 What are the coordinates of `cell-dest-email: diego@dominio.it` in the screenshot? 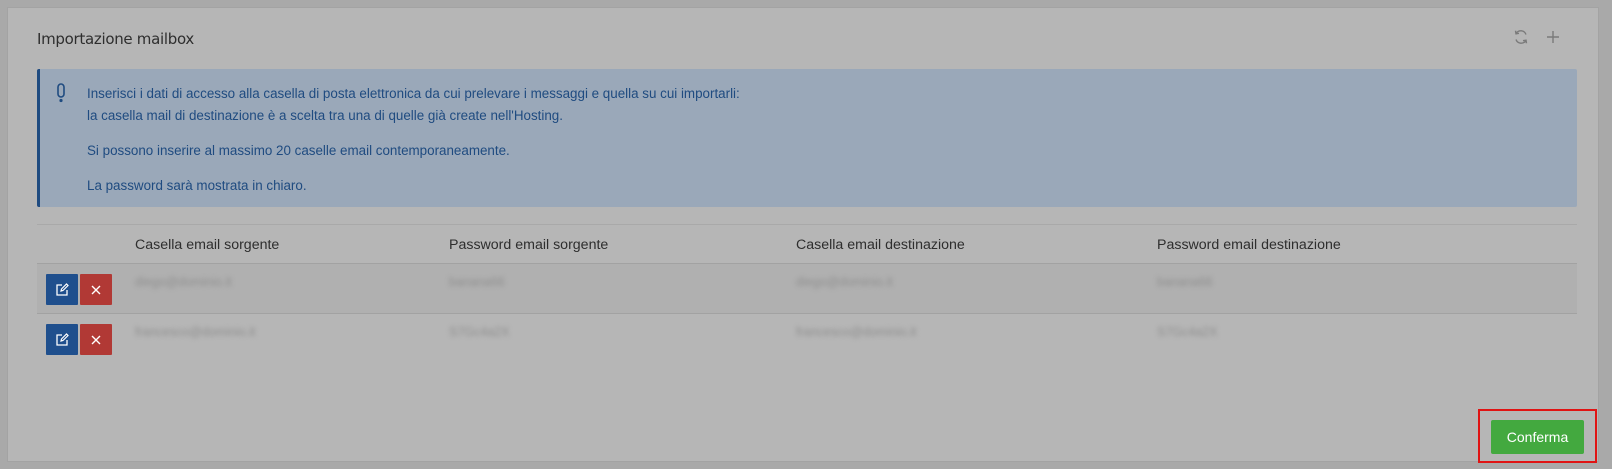 It's located at (844, 282).